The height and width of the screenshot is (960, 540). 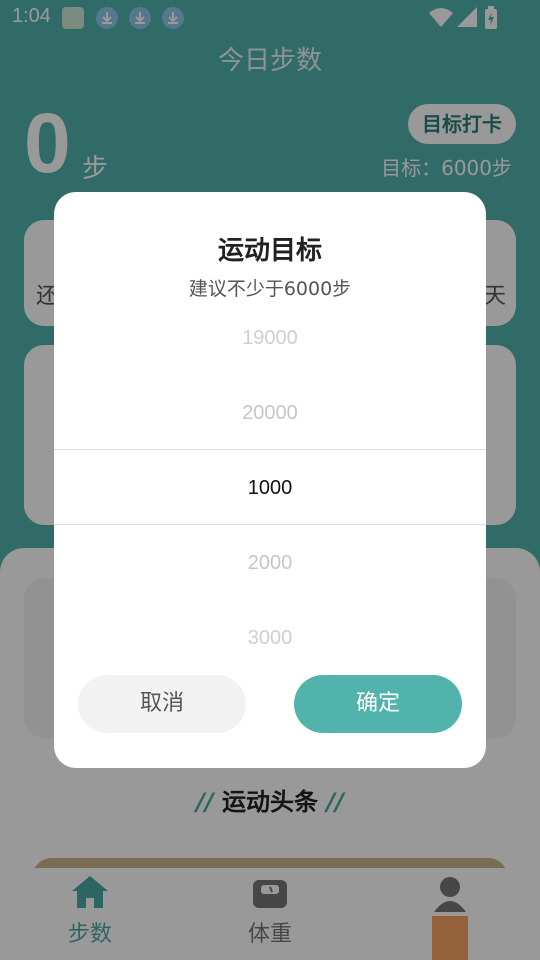 What do you see at coordinates (270, 289) in the screenshot?
I see `dialog-subtitle: 建议不少于6000步` at bounding box center [270, 289].